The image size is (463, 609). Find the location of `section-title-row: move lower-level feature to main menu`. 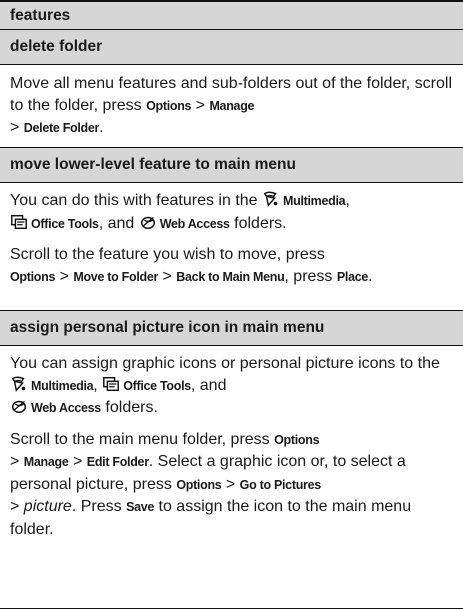

section-title-row: move lower-level feature to main menu is located at coordinates (231, 164).